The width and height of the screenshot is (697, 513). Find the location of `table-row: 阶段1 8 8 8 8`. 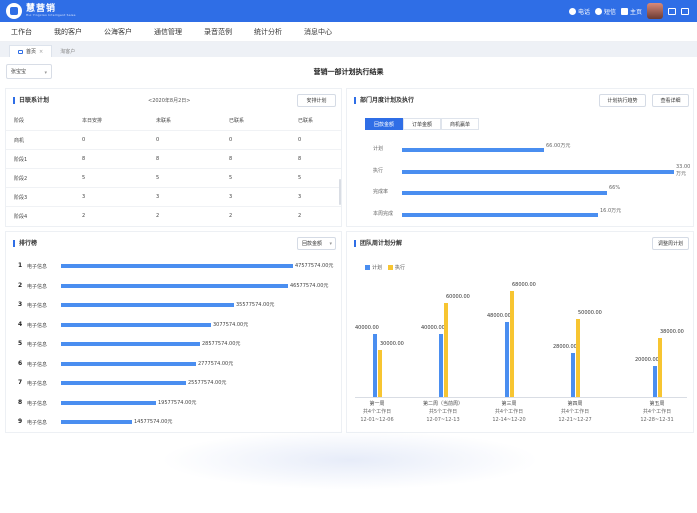

table-row: 阶段1 8 8 8 8 is located at coordinates (173, 158).